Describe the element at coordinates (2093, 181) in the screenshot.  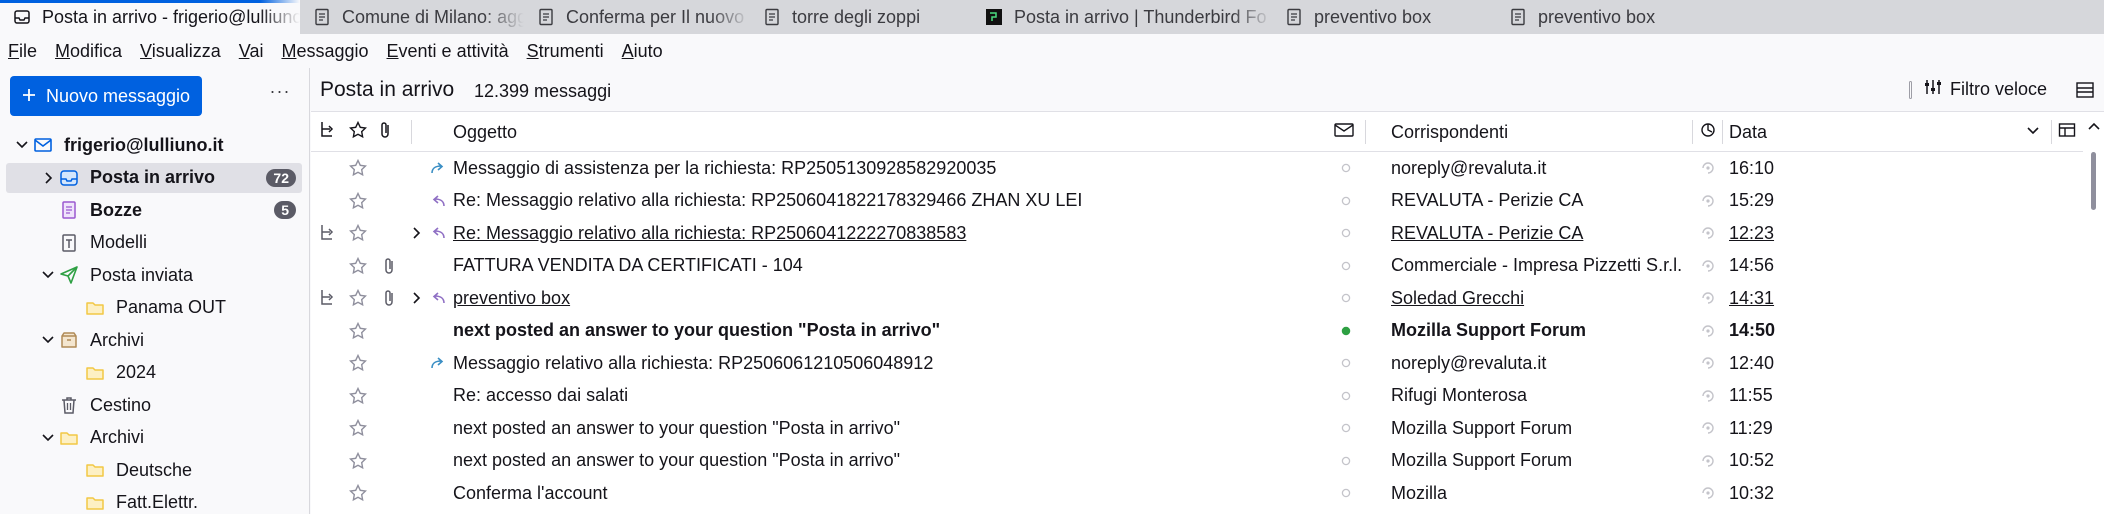
I see `scrollbar-thumb` at that location.